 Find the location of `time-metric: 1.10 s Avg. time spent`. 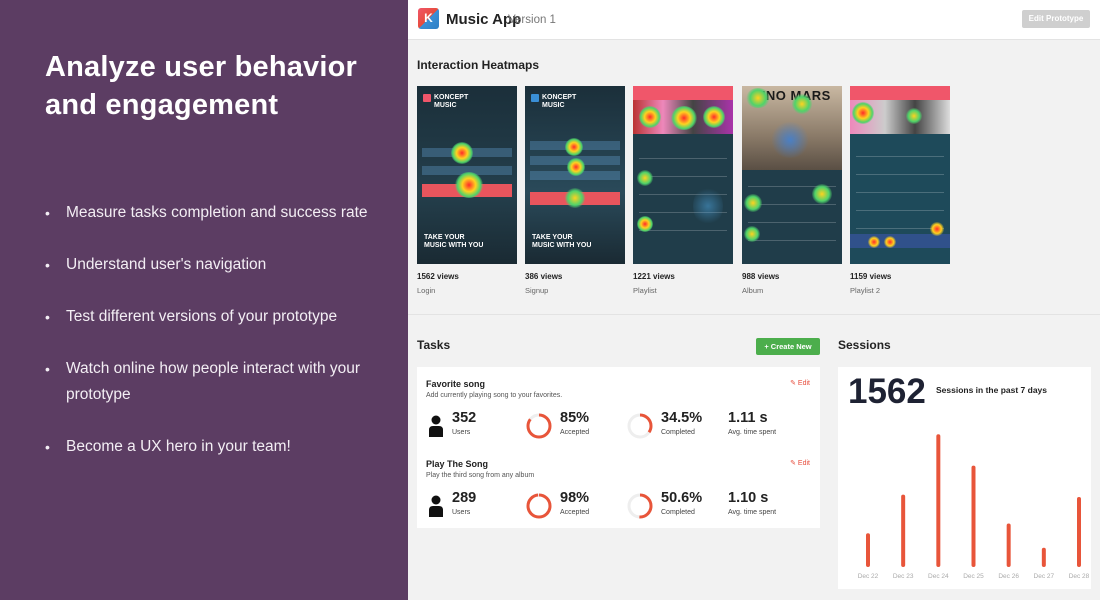

time-metric: 1.10 s Avg. time spent is located at coordinates (752, 503).